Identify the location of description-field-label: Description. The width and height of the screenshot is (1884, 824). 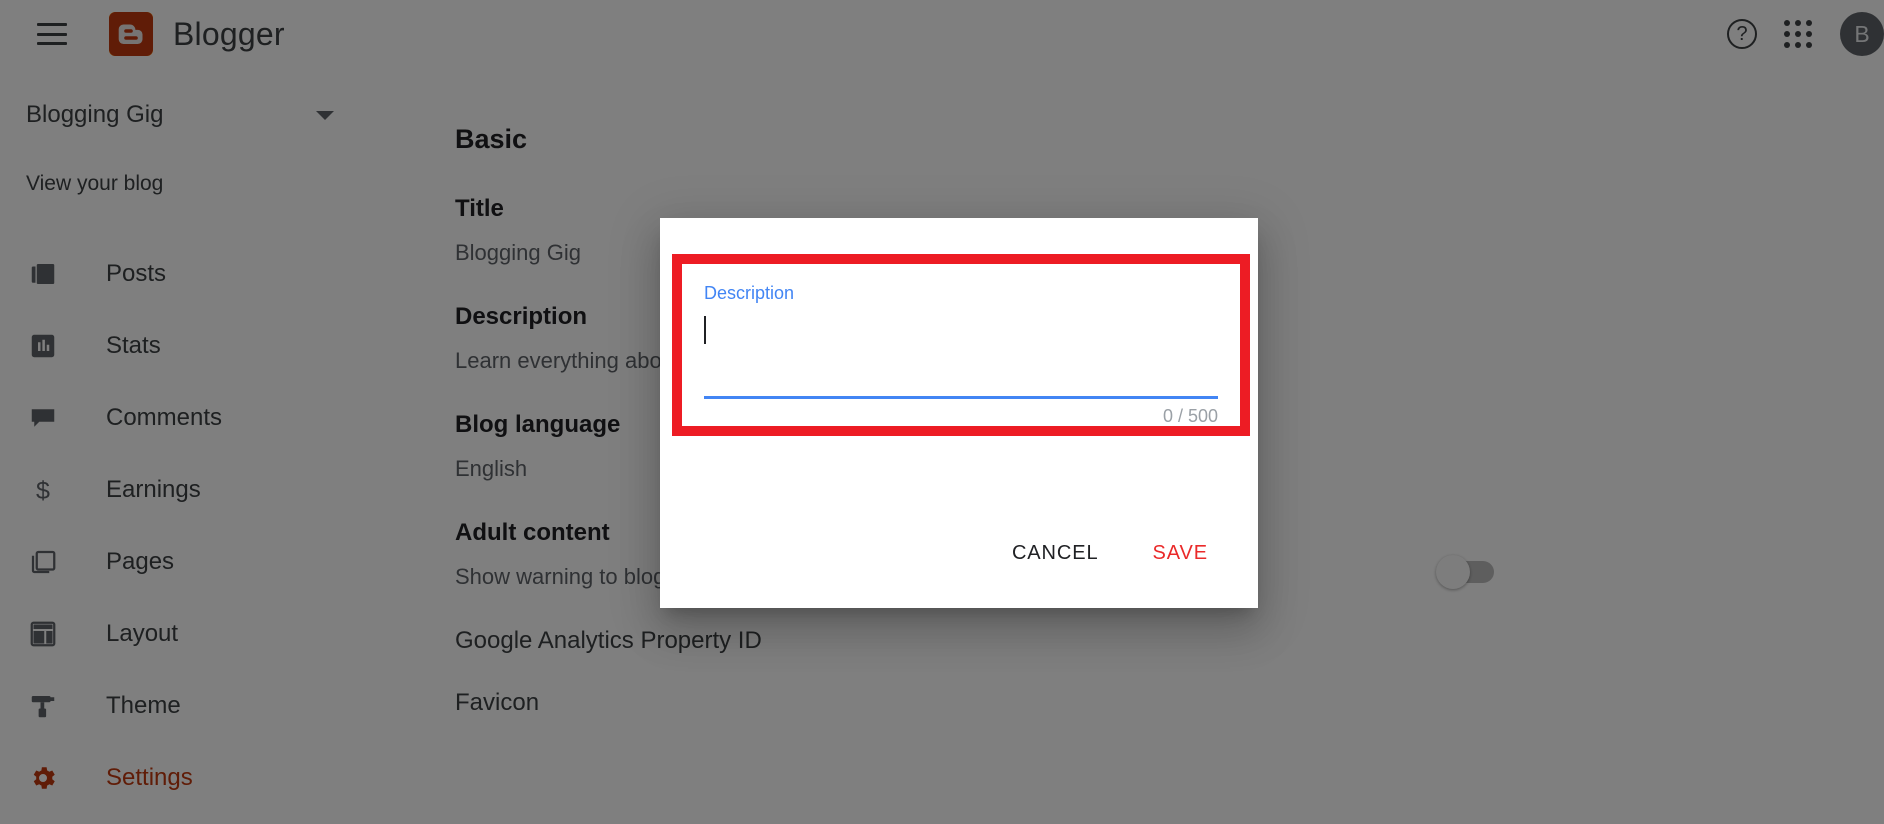
(749, 293).